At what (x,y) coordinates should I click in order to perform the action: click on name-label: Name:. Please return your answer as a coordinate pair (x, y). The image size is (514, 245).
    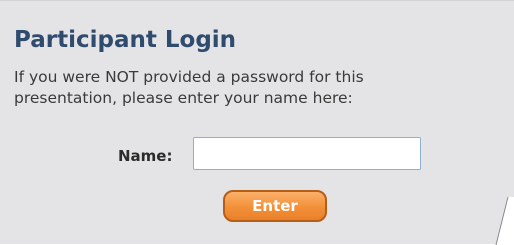
    Looking at the image, I should click on (145, 156).